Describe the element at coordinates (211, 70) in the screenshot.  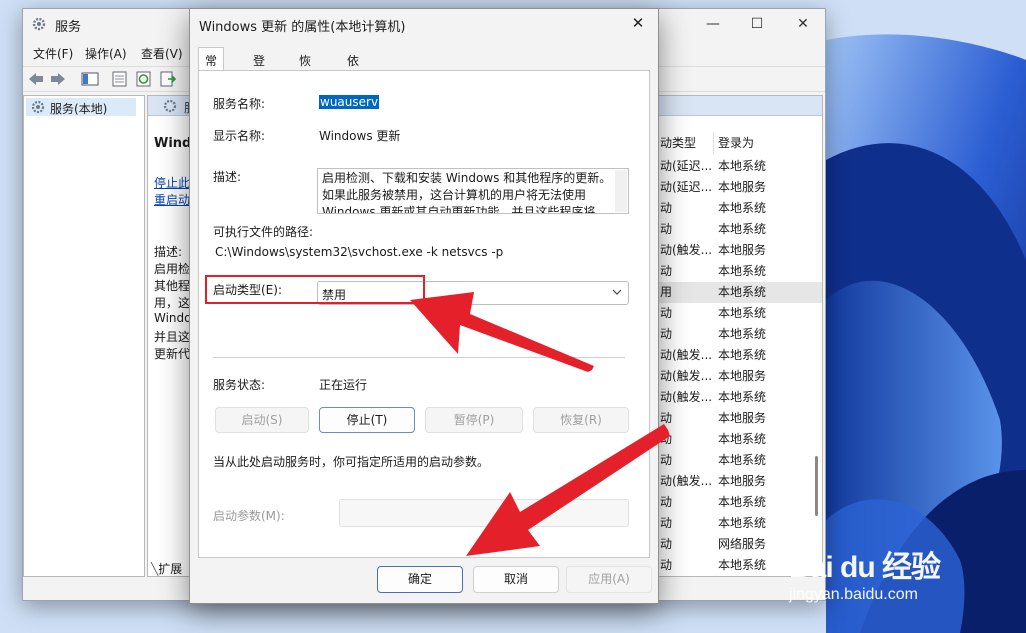
I see `tab-general: 常规` at that location.